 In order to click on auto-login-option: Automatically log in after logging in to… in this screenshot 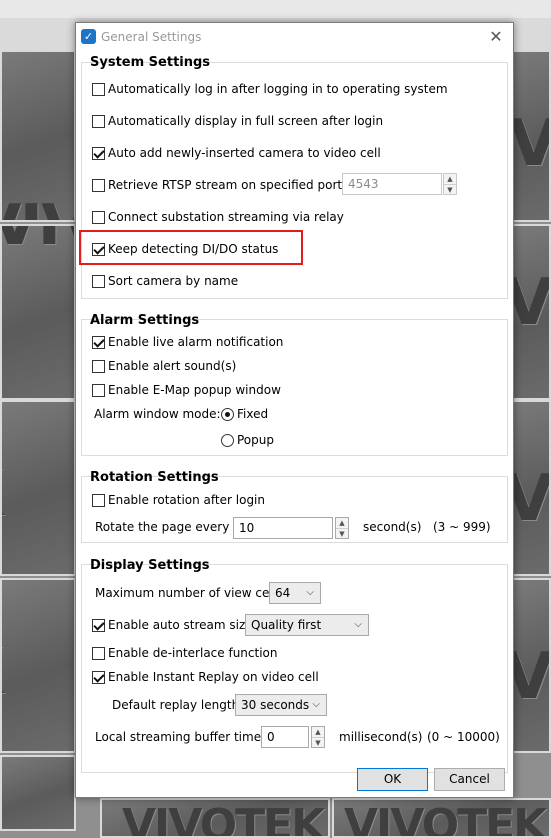, I will do `click(270, 89)`.